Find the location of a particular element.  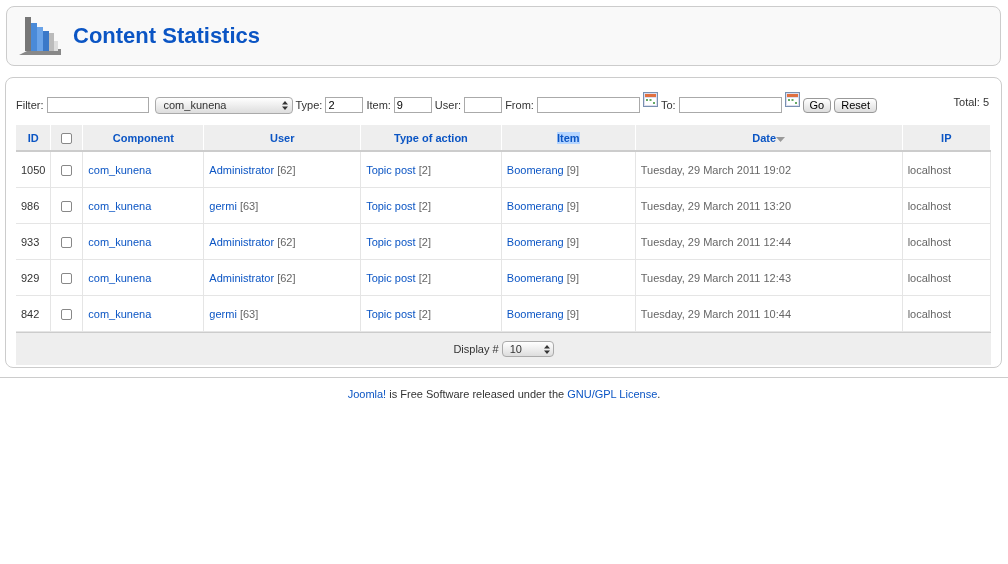

date-cell: Tuesday, 29 March 2011 13:20 is located at coordinates (715, 205).